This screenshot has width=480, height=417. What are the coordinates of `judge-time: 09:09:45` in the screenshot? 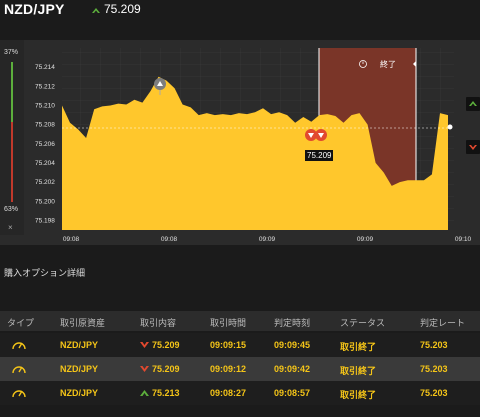 It's located at (292, 345).